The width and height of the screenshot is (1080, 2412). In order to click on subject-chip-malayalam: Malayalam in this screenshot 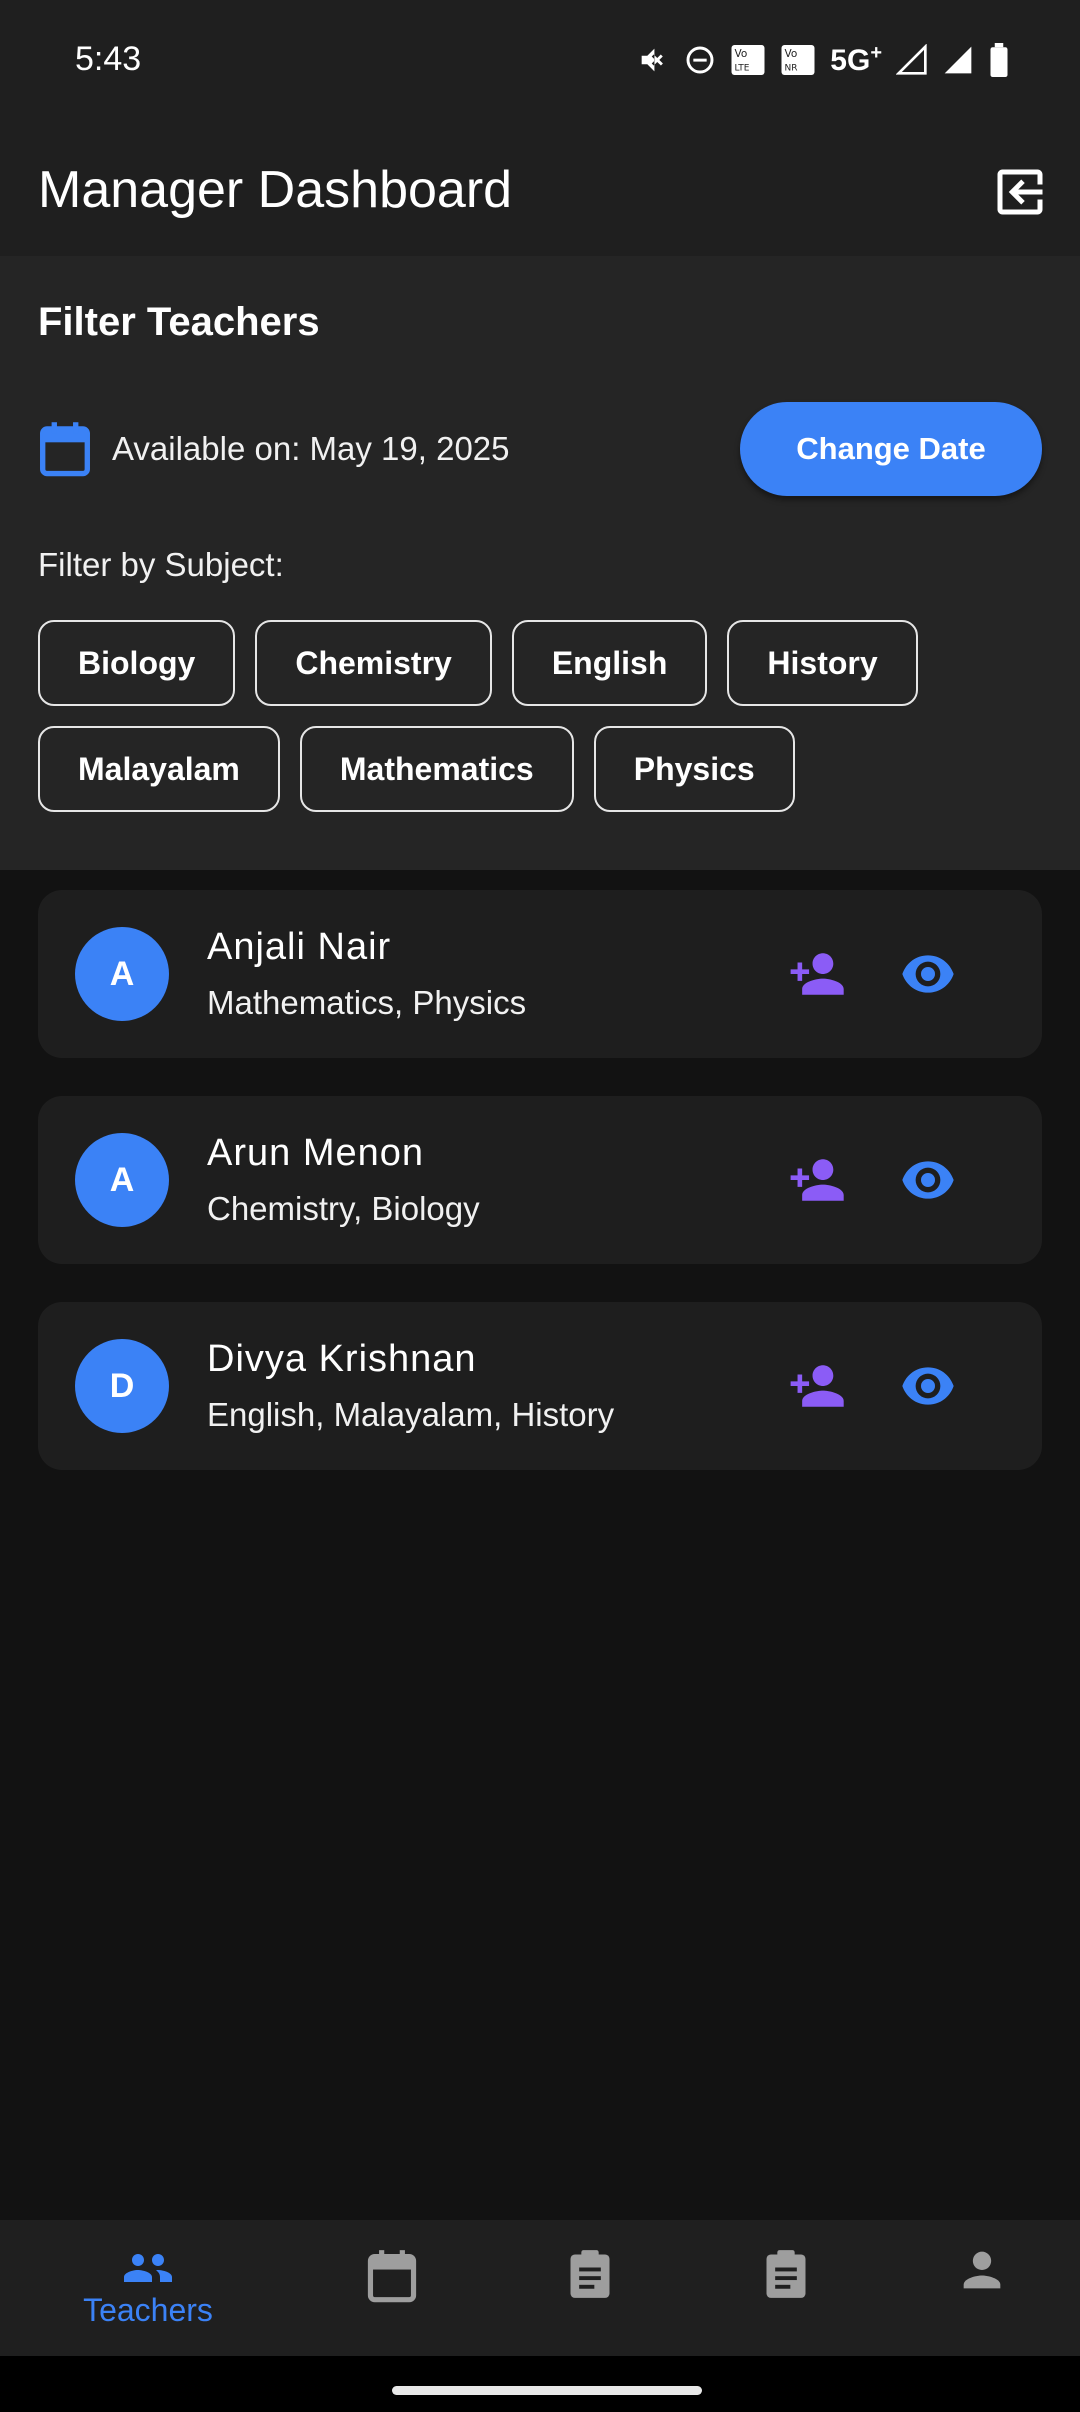, I will do `click(159, 769)`.